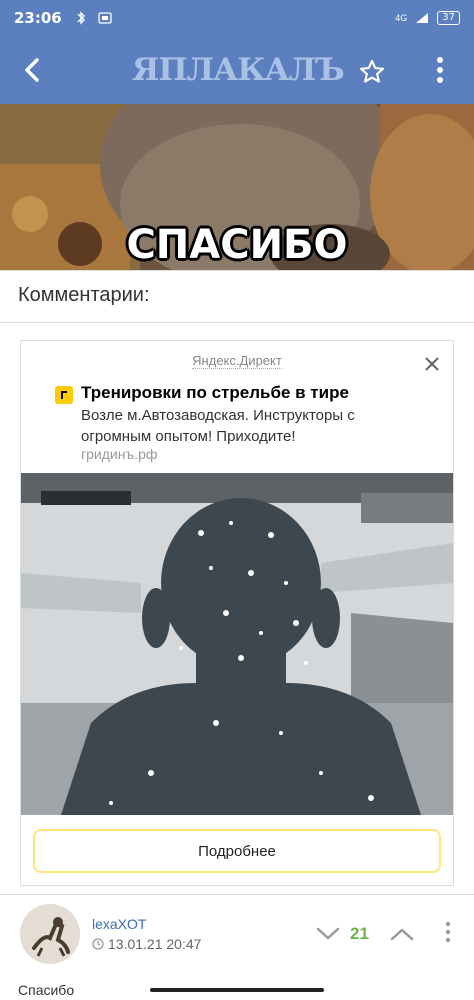  I want to click on bluetooth-icon, so click(81, 18).